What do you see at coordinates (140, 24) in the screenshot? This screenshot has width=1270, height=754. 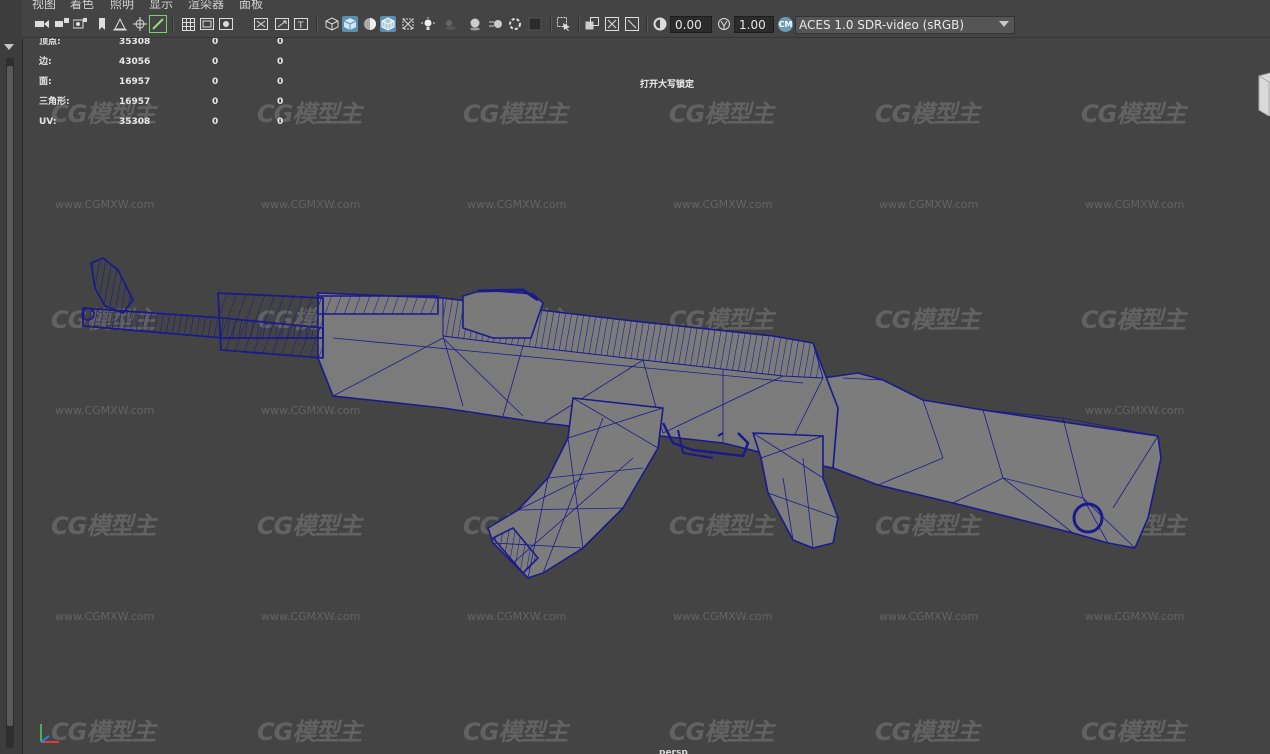 I see `grease-pencil-icon` at bounding box center [140, 24].